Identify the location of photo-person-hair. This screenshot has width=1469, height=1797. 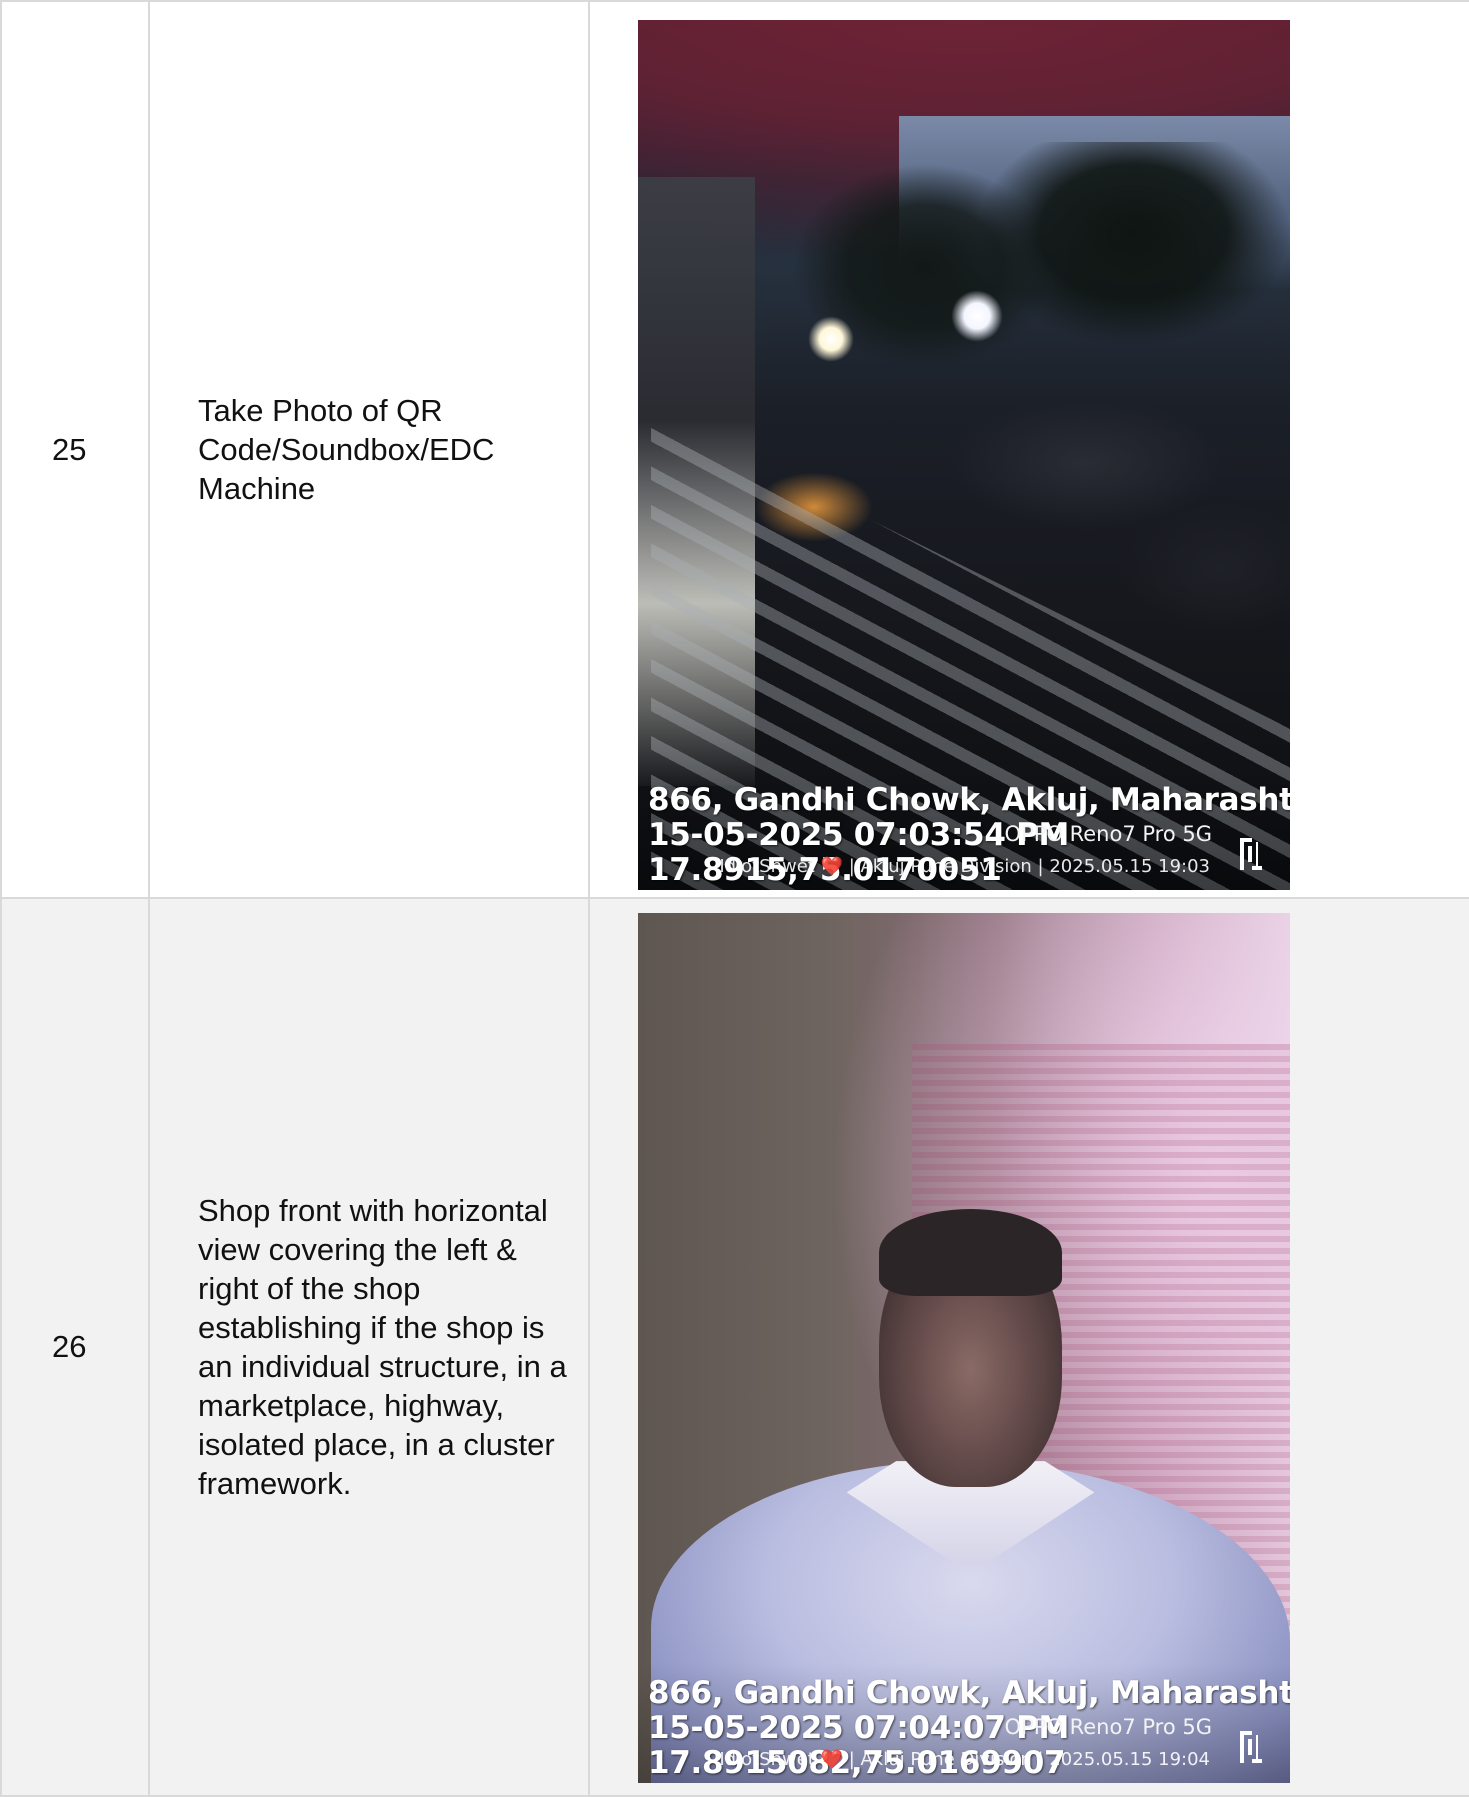
(970, 1252).